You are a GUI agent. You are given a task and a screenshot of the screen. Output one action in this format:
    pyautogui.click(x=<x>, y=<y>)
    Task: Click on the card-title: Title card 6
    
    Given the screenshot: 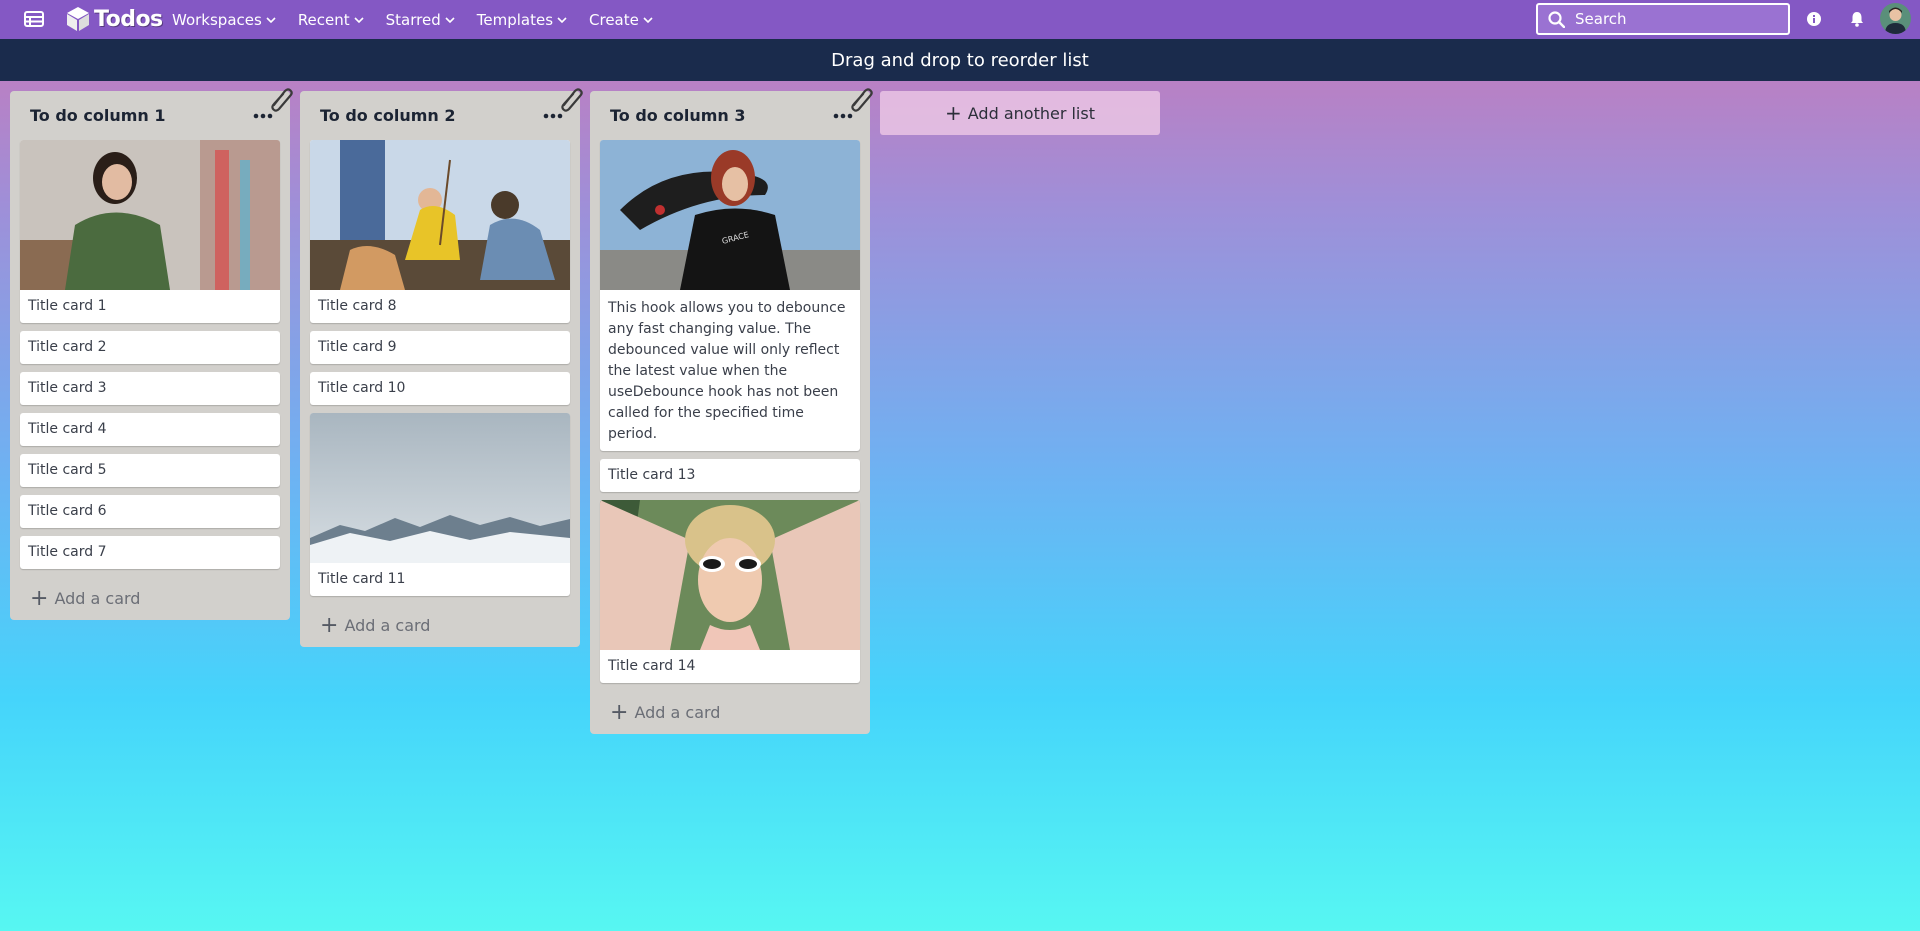 What is the action you would take?
    pyautogui.click(x=67, y=511)
    